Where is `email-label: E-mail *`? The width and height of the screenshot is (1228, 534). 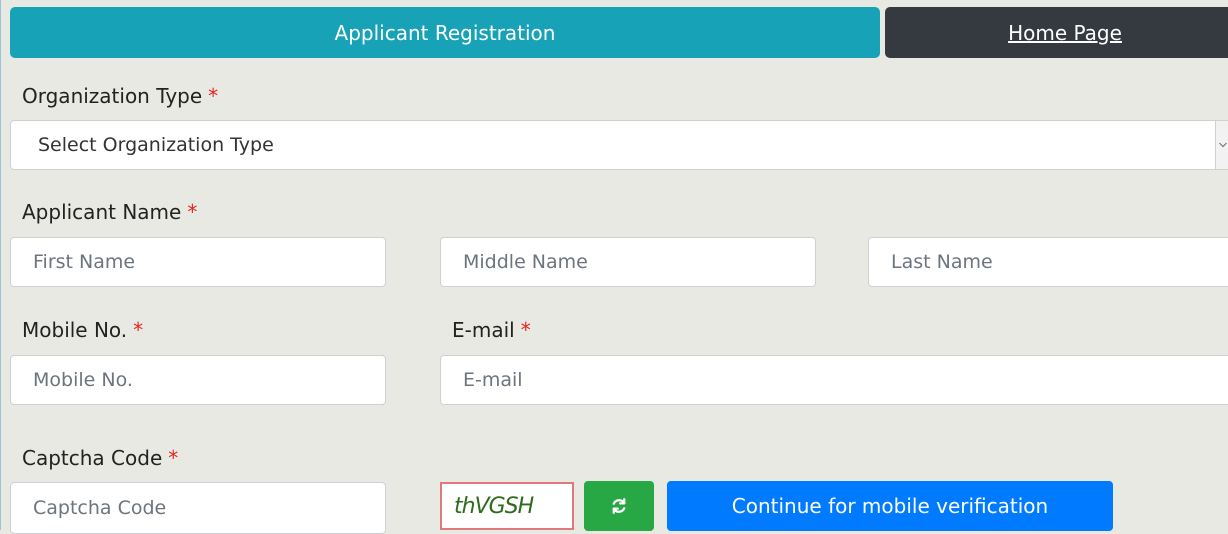 email-label: E-mail * is located at coordinates (491, 330).